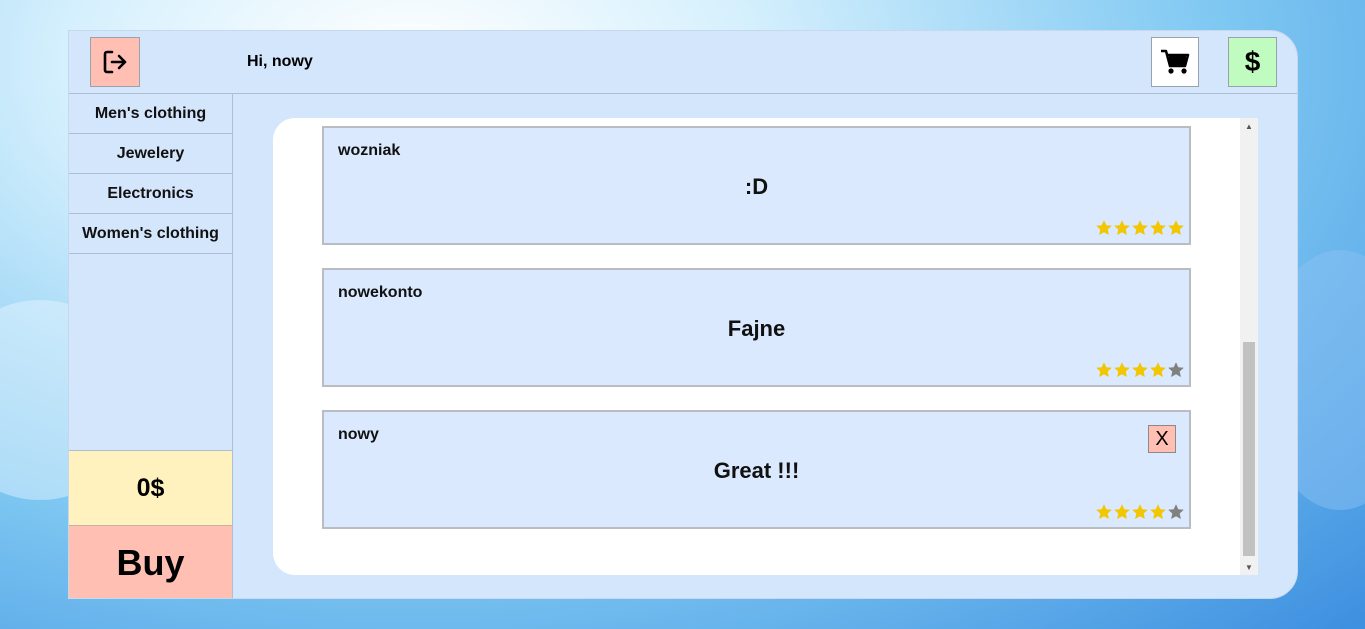 The image size is (1365, 629). What do you see at coordinates (150, 154) in the screenshot?
I see `category-jewelery: Jewelery` at bounding box center [150, 154].